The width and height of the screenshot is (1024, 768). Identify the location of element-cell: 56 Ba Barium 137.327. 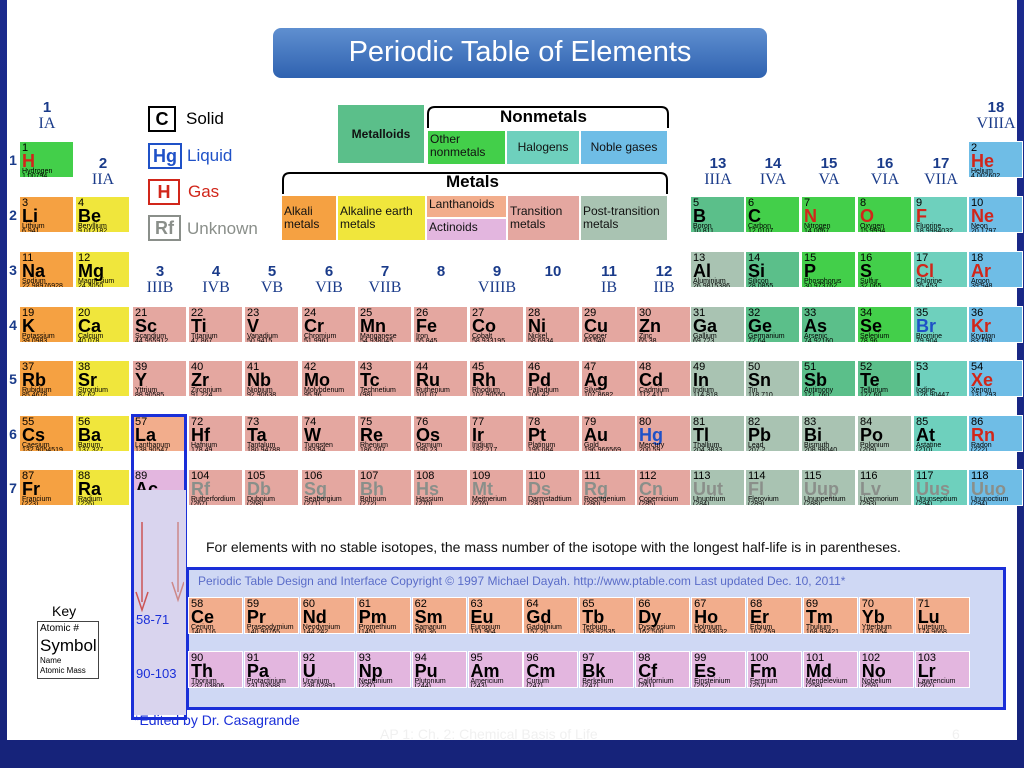
(102, 433).